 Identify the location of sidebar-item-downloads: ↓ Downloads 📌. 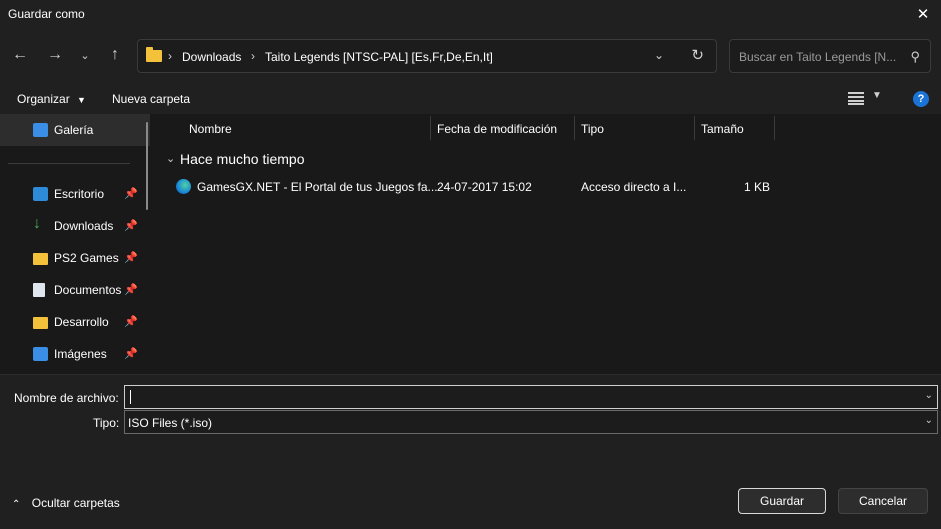
(75, 226).